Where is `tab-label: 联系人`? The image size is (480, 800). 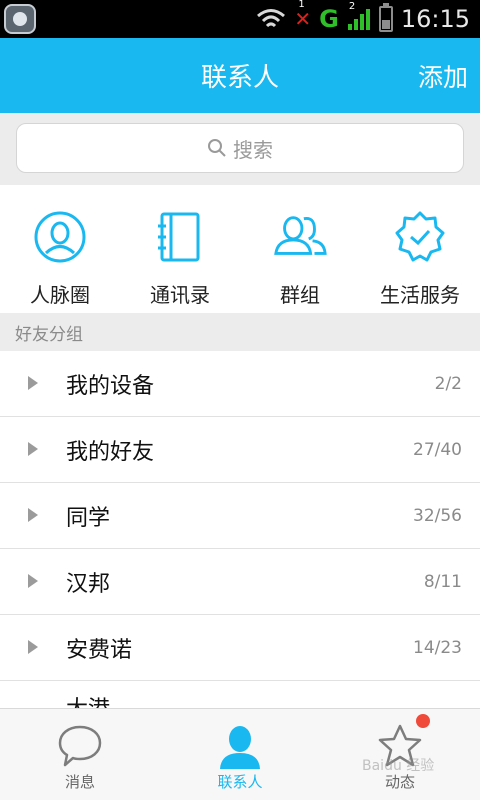 tab-label: 联系人 is located at coordinates (240, 782).